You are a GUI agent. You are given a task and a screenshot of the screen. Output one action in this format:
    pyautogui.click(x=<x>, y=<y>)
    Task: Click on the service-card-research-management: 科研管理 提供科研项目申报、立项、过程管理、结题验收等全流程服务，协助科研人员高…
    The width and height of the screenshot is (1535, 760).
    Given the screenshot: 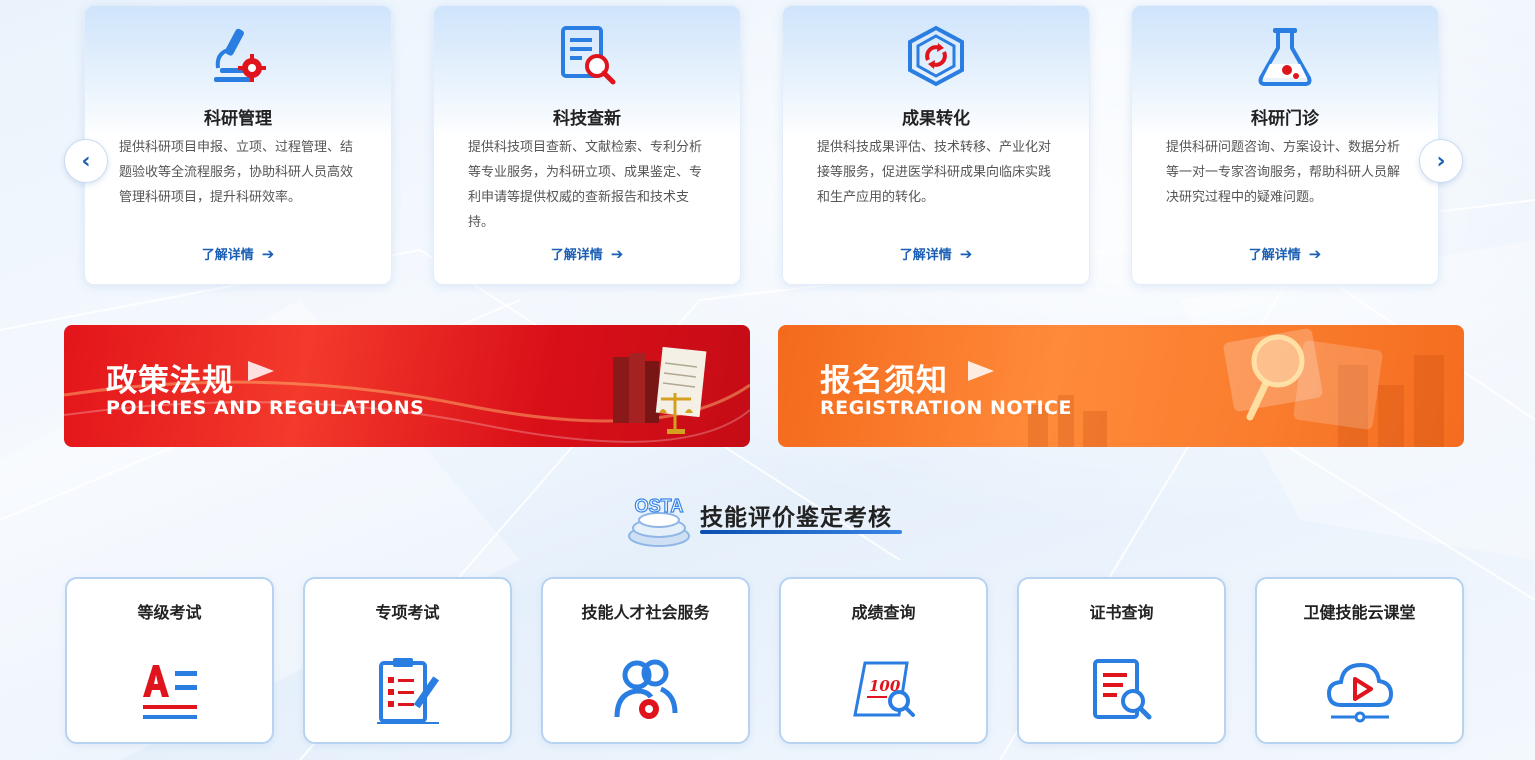 What is the action you would take?
    pyautogui.click(x=238, y=145)
    